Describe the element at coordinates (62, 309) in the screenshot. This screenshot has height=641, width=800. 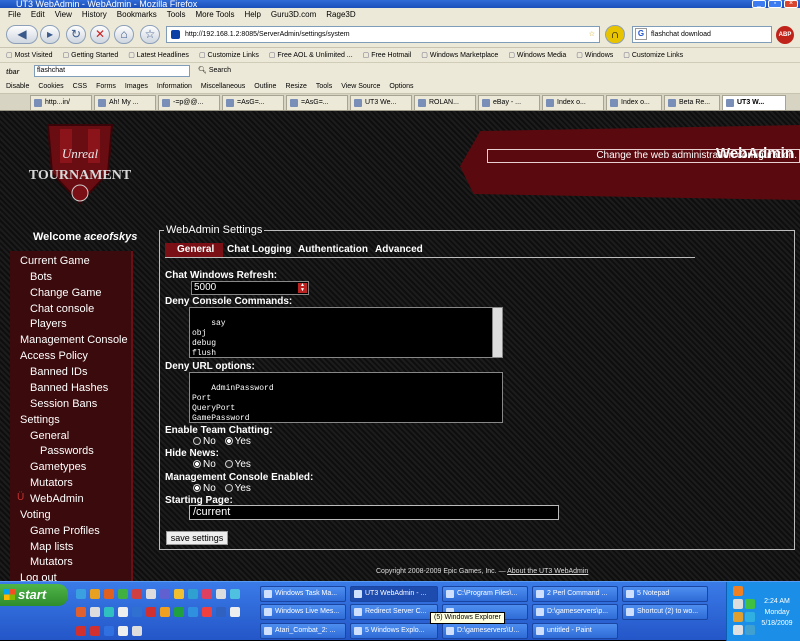
I see `sidebar-item-chat-console: Chat console` at that location.